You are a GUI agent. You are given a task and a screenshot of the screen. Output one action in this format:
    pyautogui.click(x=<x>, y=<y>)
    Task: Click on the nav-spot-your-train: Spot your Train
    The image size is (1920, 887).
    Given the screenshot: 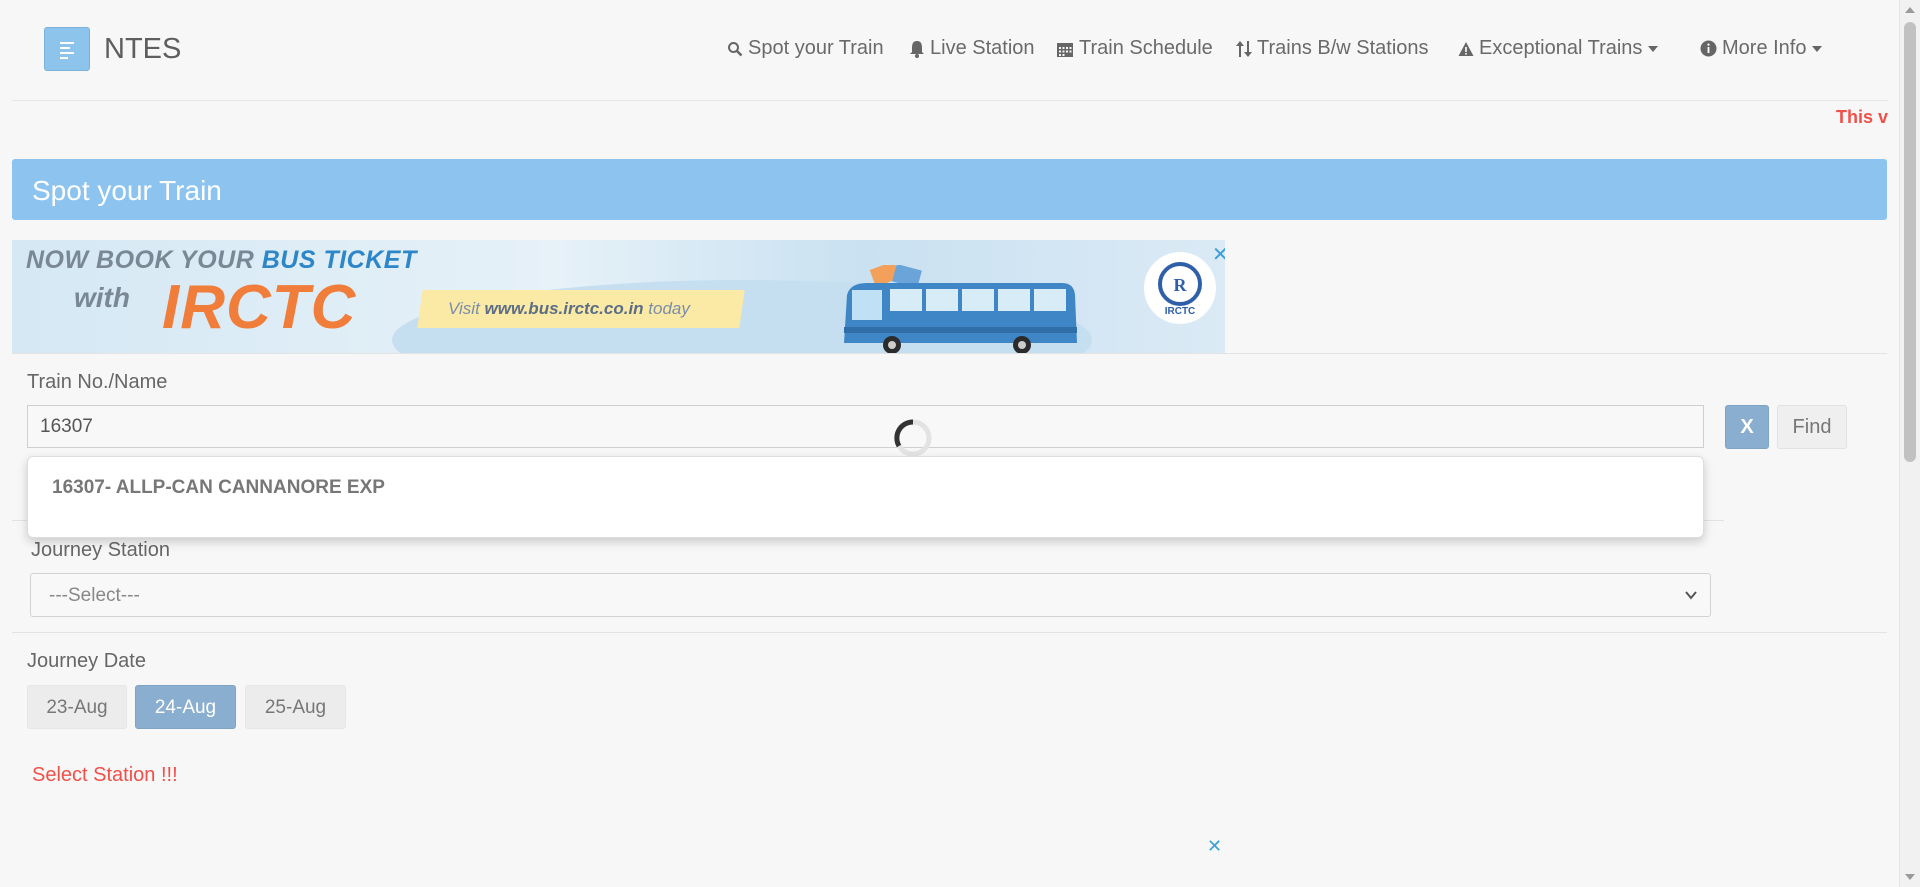 What is the action you would take?
    pyautogui.click(x=805, y=48)
    